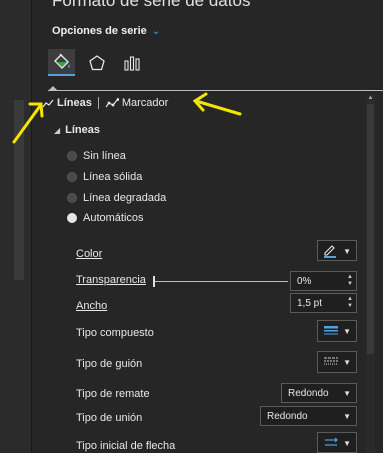  Describe the element at coordinates (48, 103) in the screenshot. I see `line-chart-icon` at that location.